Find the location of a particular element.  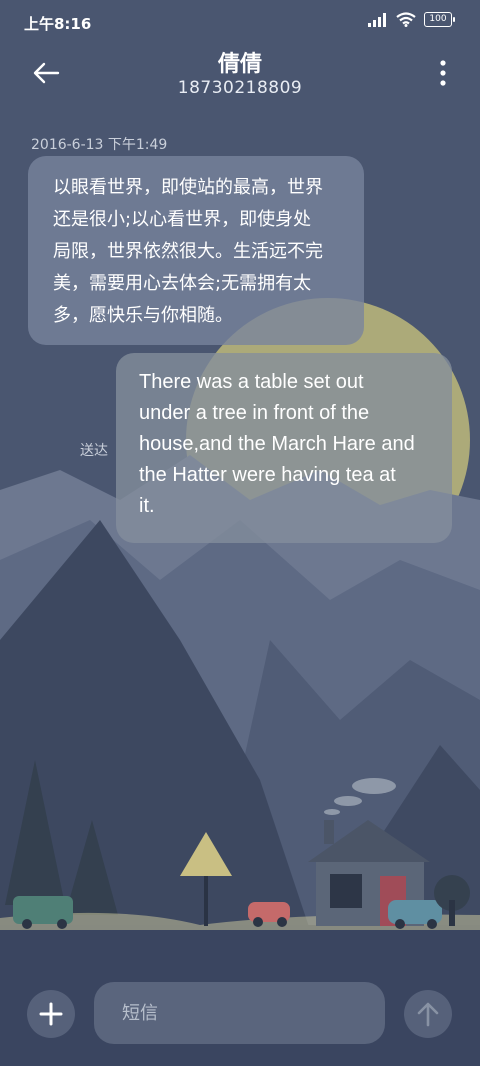

send-arrow-icon is located at coordinates (428, 1014).